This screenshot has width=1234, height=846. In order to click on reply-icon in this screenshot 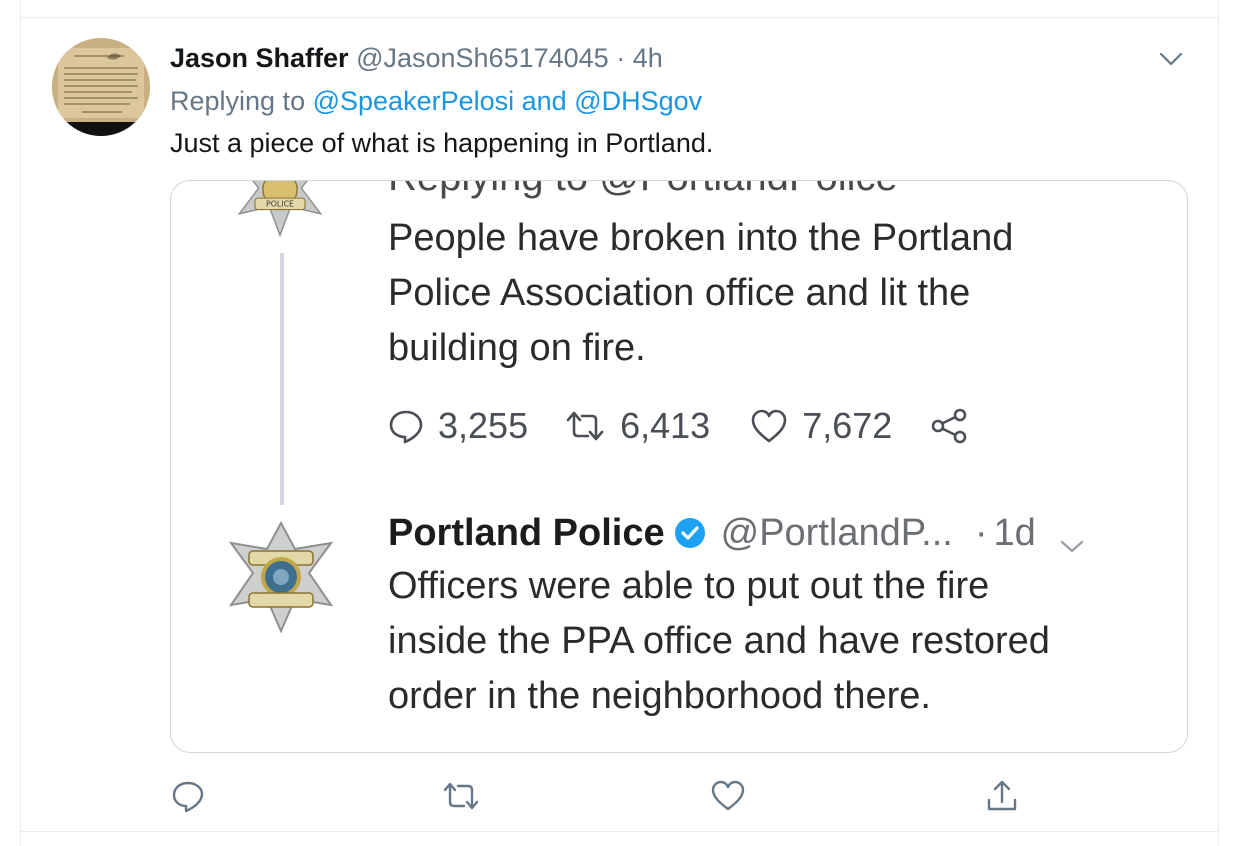, I will do `click(188, 797)`.